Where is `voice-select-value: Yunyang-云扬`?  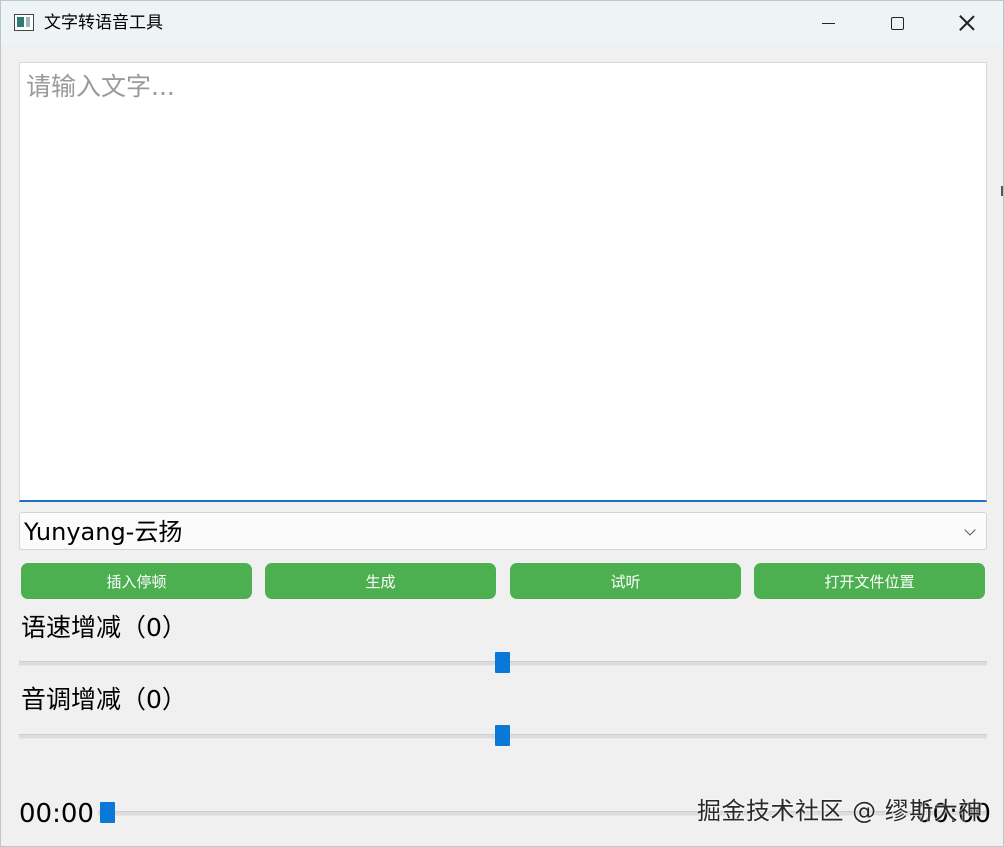 voice-select-value: Yunyang-云扬 is located at coordinates (103, 532).